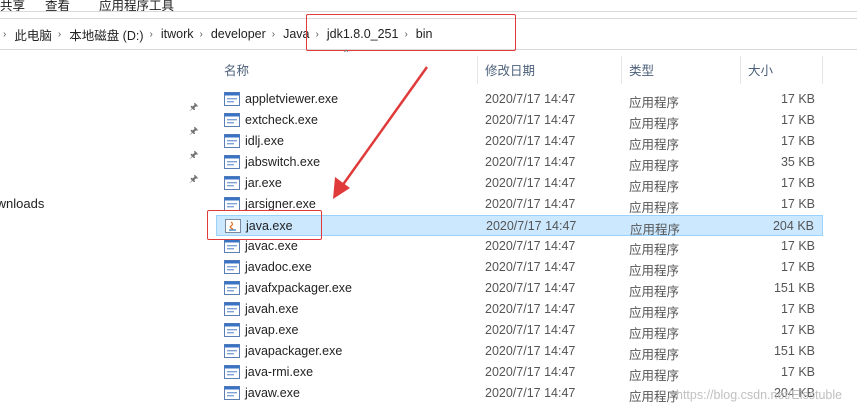 The height and width of the screenshot is (412, 857). Describe the element at coordinates (299, 288) in the screenshot. I see `file-name: javafxpackager.exe` at that location.